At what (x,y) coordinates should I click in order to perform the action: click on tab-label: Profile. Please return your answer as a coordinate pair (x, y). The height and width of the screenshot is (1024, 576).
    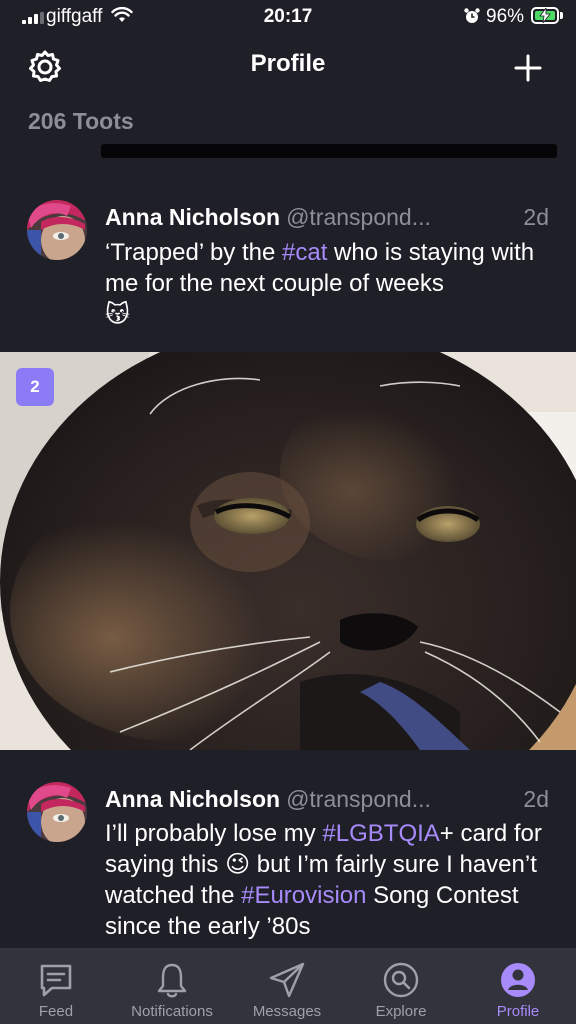
    Looking at the image, I should click on (518, 1011).